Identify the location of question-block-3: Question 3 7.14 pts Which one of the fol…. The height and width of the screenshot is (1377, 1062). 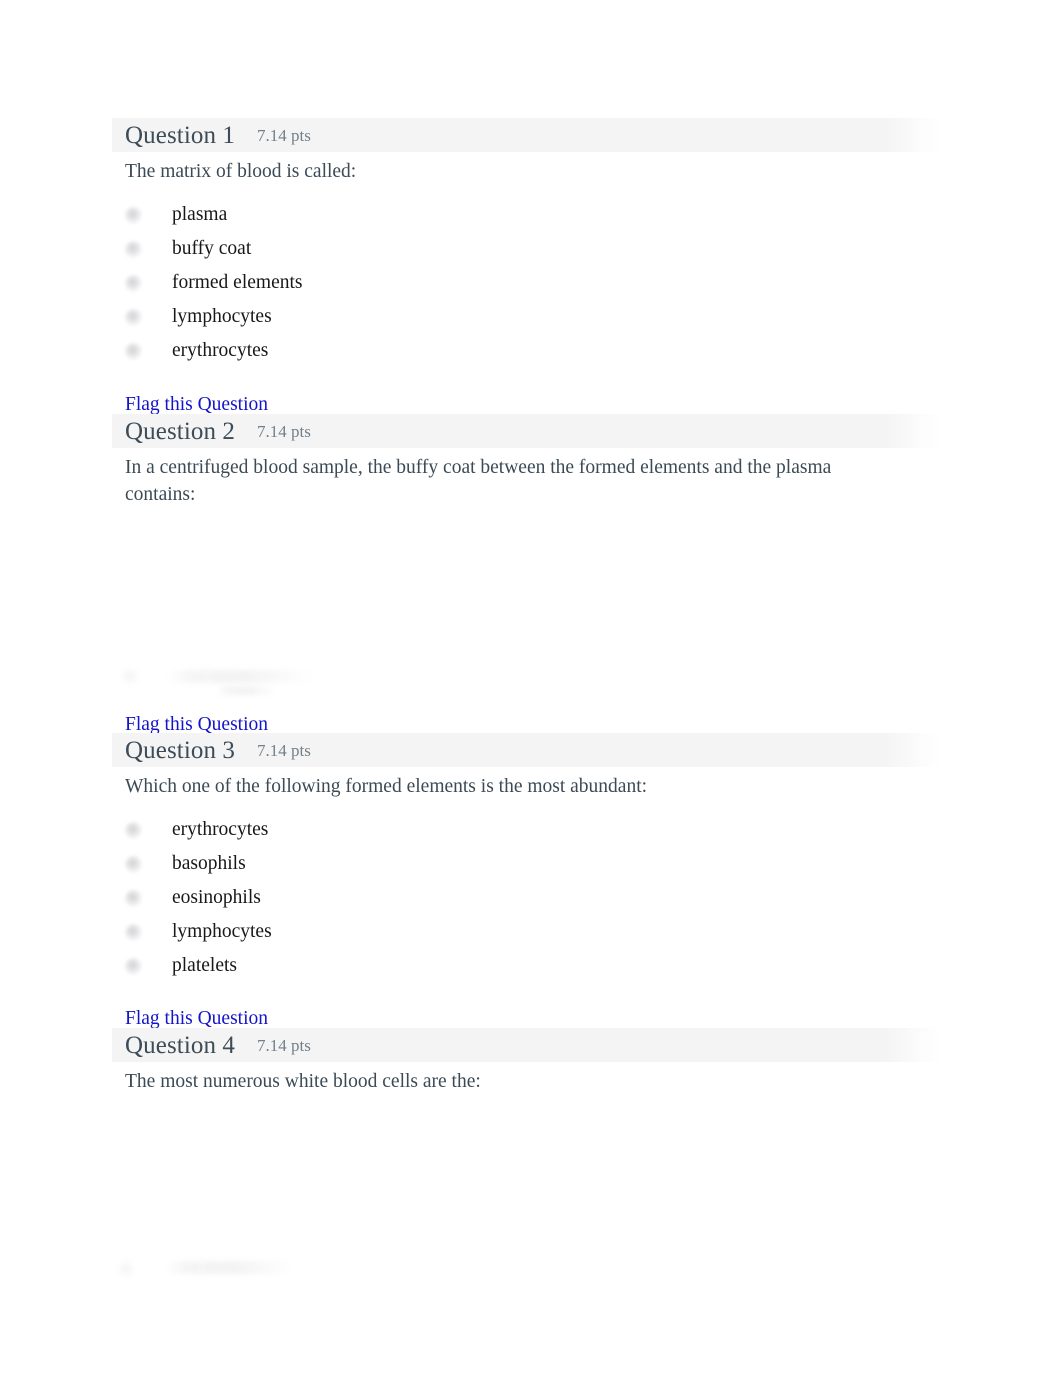
(527, 858).